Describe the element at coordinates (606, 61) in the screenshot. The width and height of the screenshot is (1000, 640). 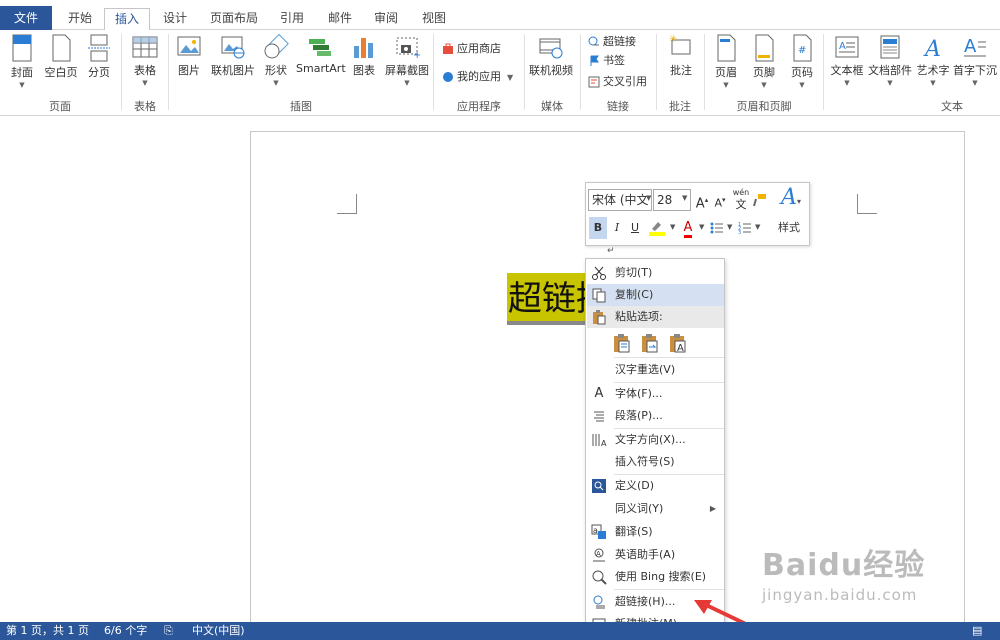
I see `bookmark-button: 书签` at that location.